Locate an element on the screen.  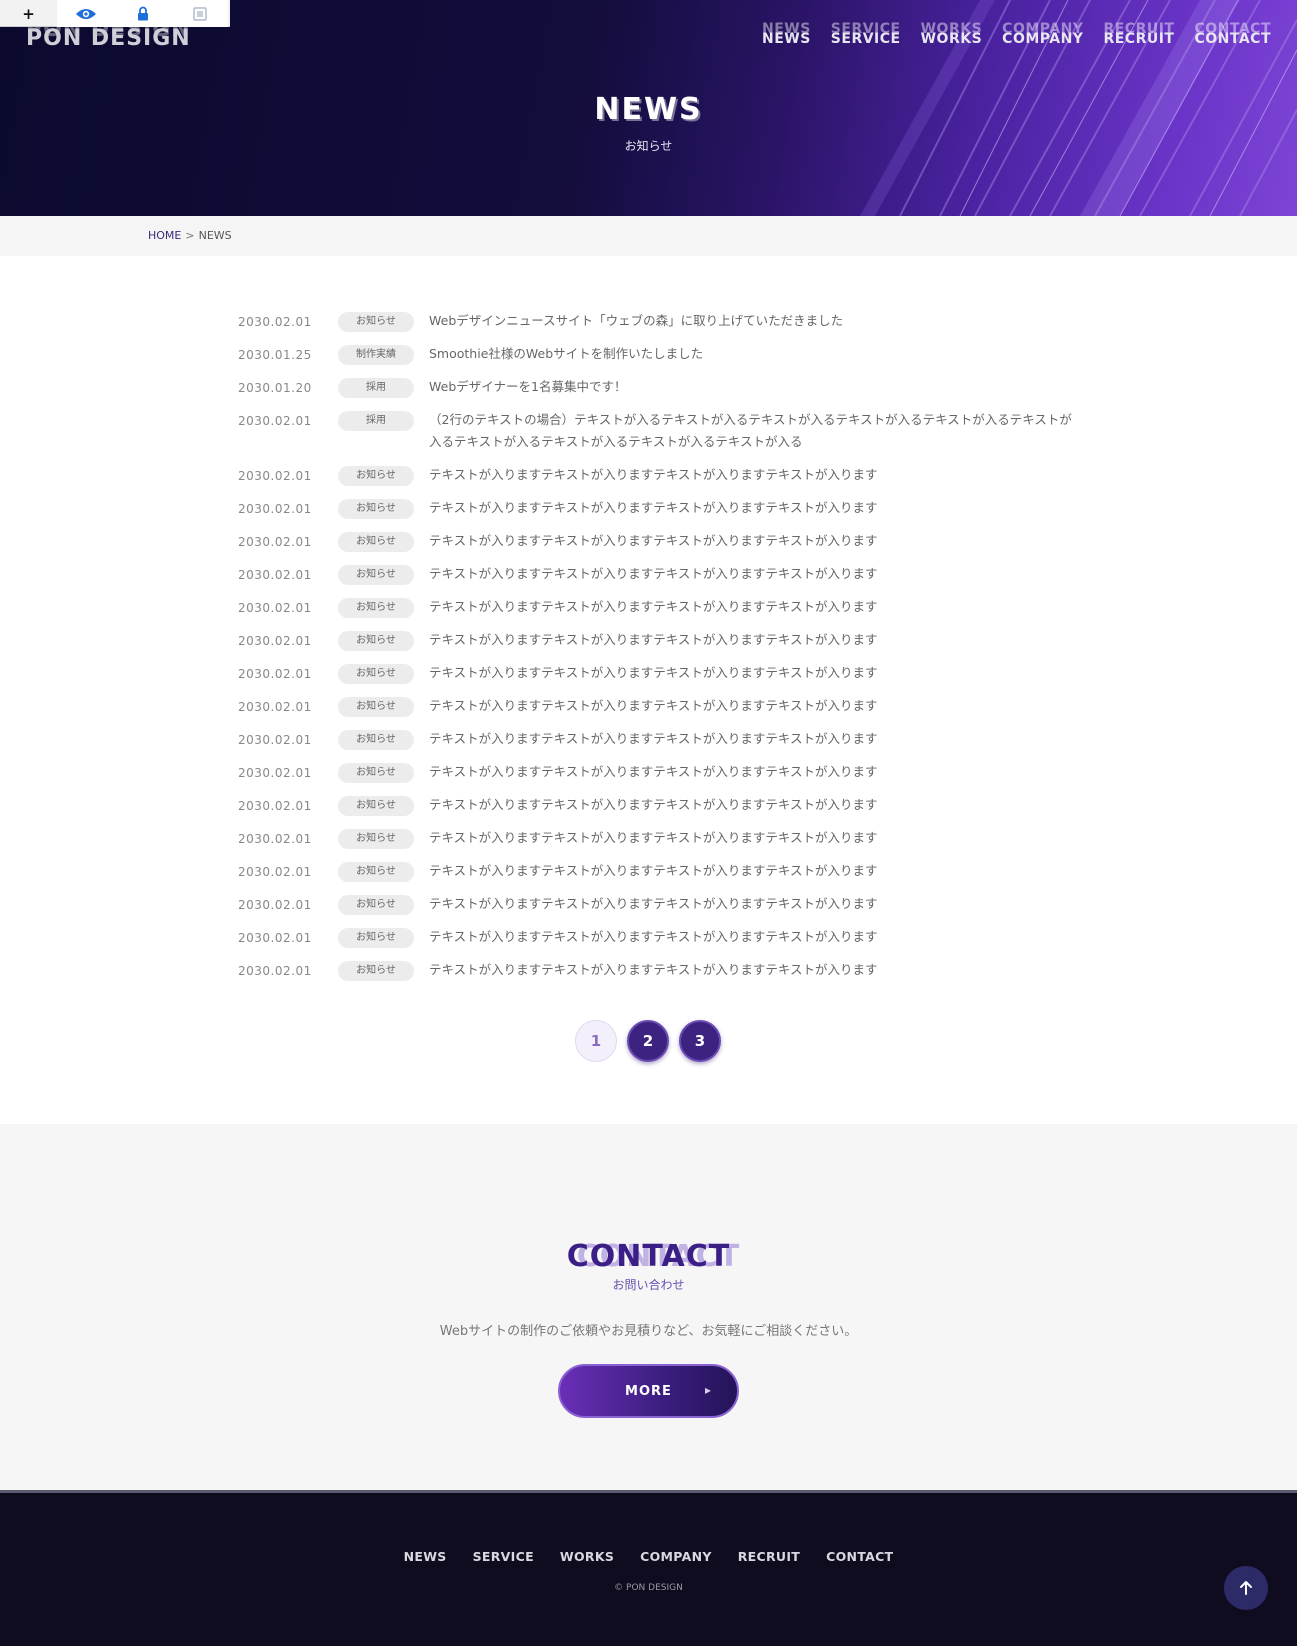
add-button: + is located at coordinates (28, 13).